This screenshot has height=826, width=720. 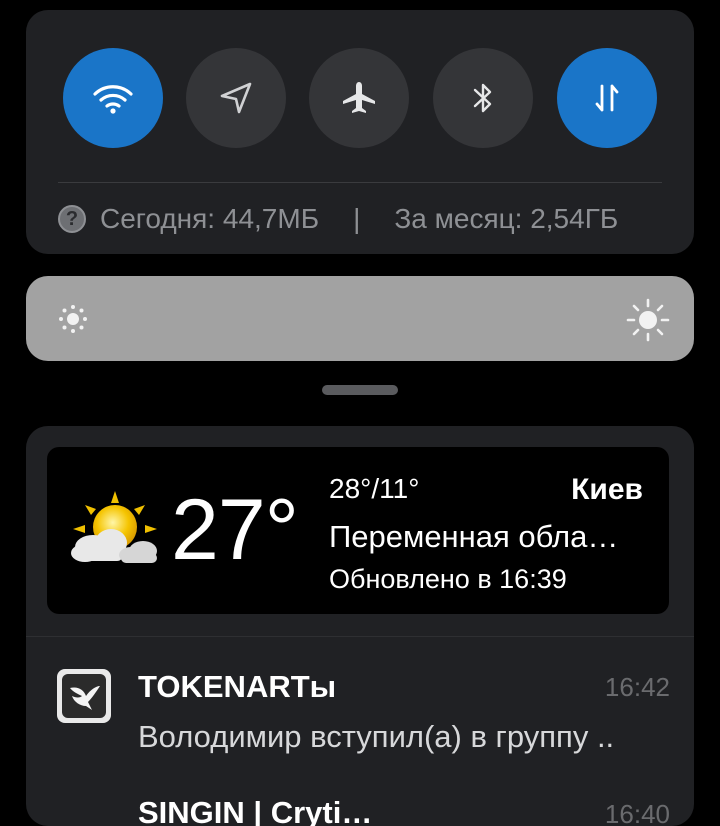 I want to click on notification-title: TOKENARTы, so click(x=237, y=686).